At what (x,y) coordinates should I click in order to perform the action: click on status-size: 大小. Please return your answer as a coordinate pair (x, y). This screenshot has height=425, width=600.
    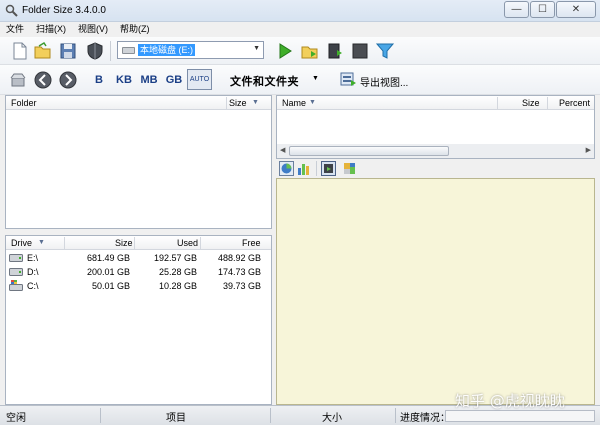
    Looking at the image, I should click on (332, 418).